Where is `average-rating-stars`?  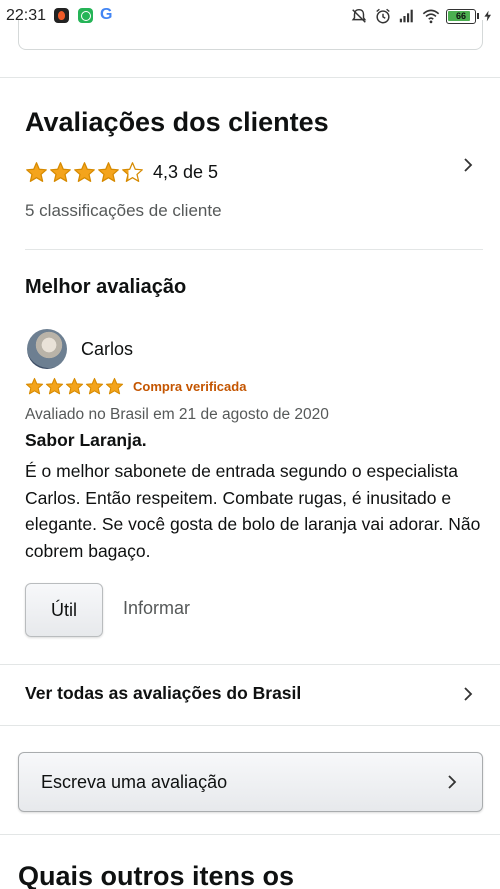 average-rating-stars is located at coordinates (84, 172).